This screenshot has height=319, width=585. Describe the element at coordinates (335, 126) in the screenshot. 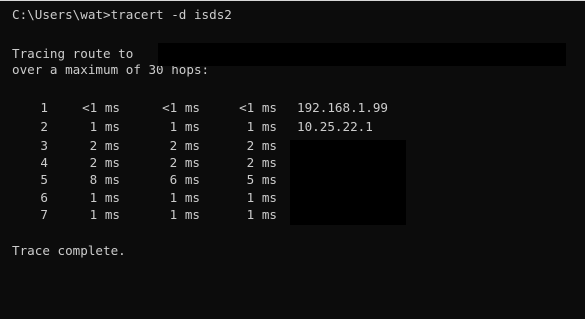

I see `hop-host: 10.25.22.1` at that location.